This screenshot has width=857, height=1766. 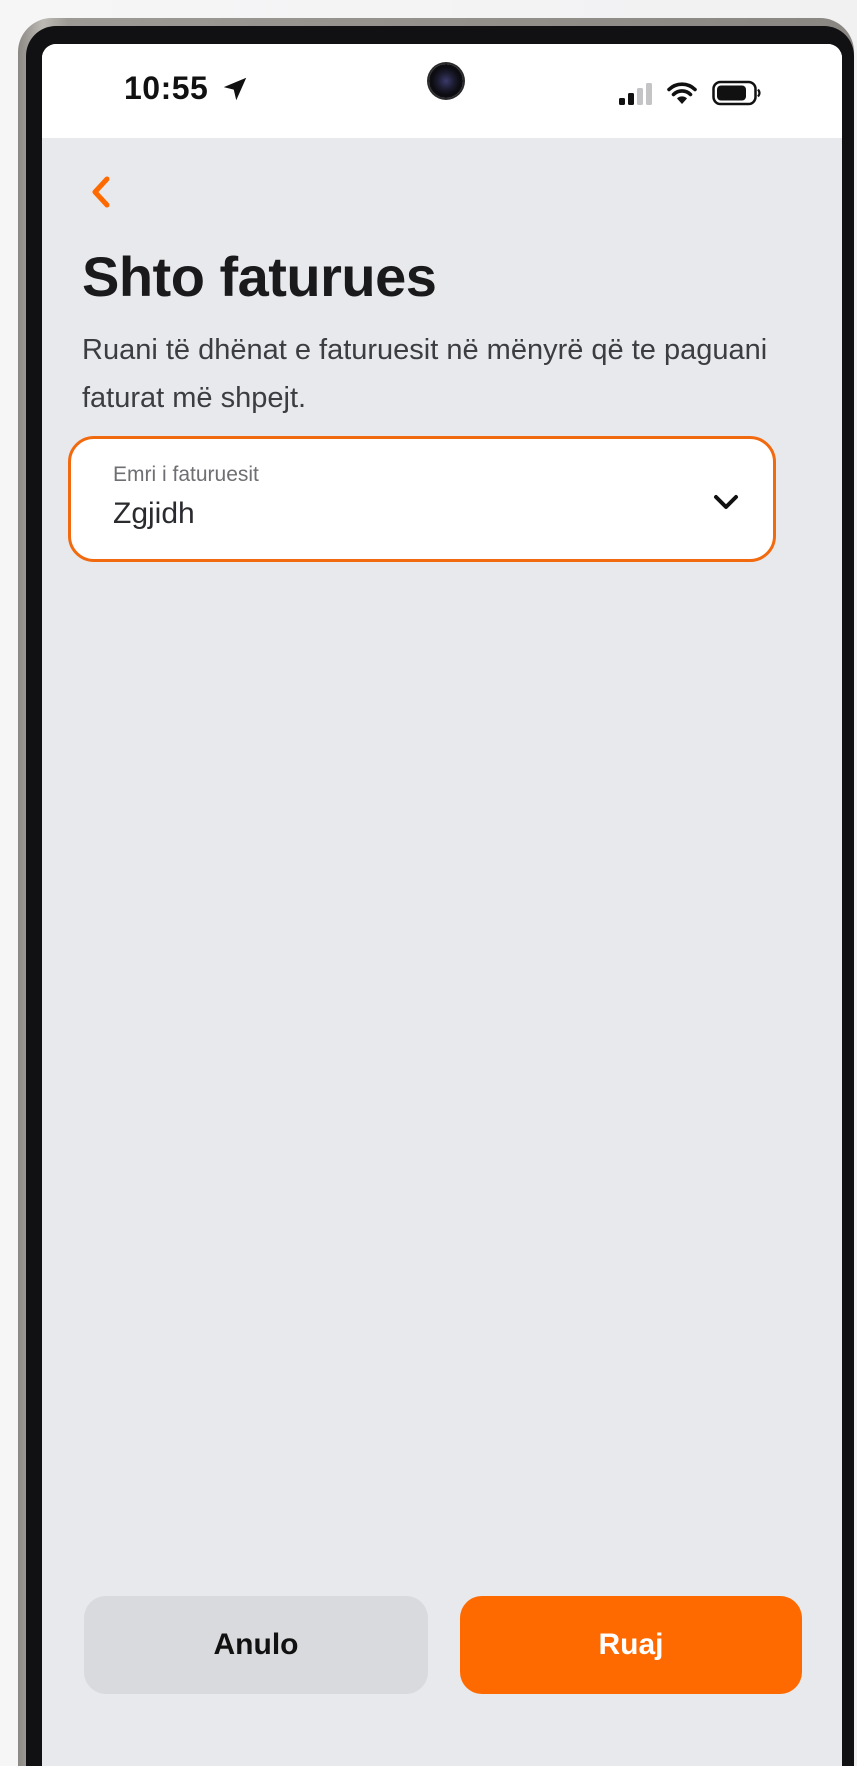 I want to click on chevron-left-icon, so click(x=101, y=192).